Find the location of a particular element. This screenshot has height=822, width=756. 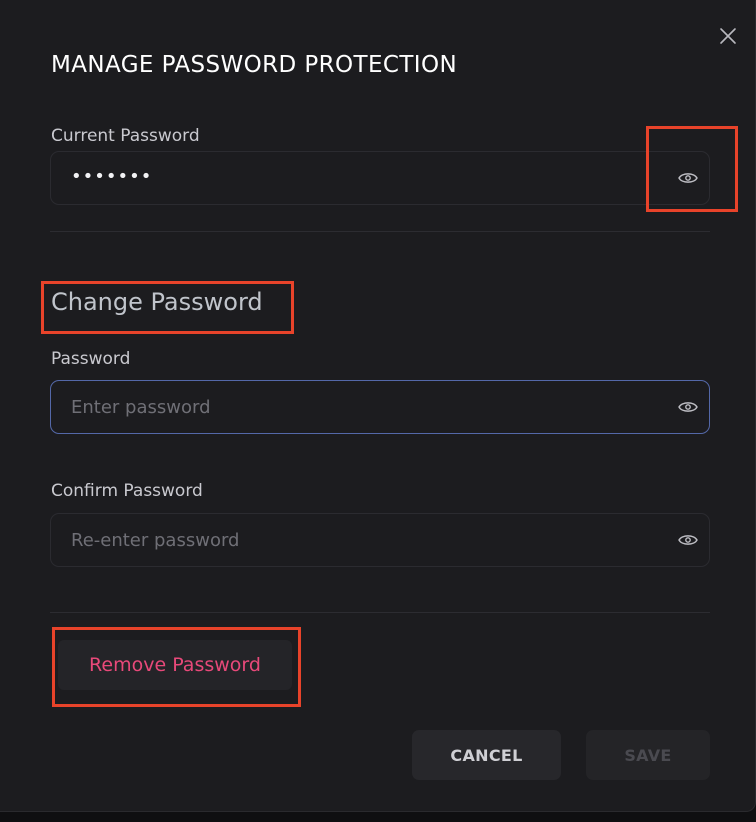

password-input is located at coordinates (361, 407).